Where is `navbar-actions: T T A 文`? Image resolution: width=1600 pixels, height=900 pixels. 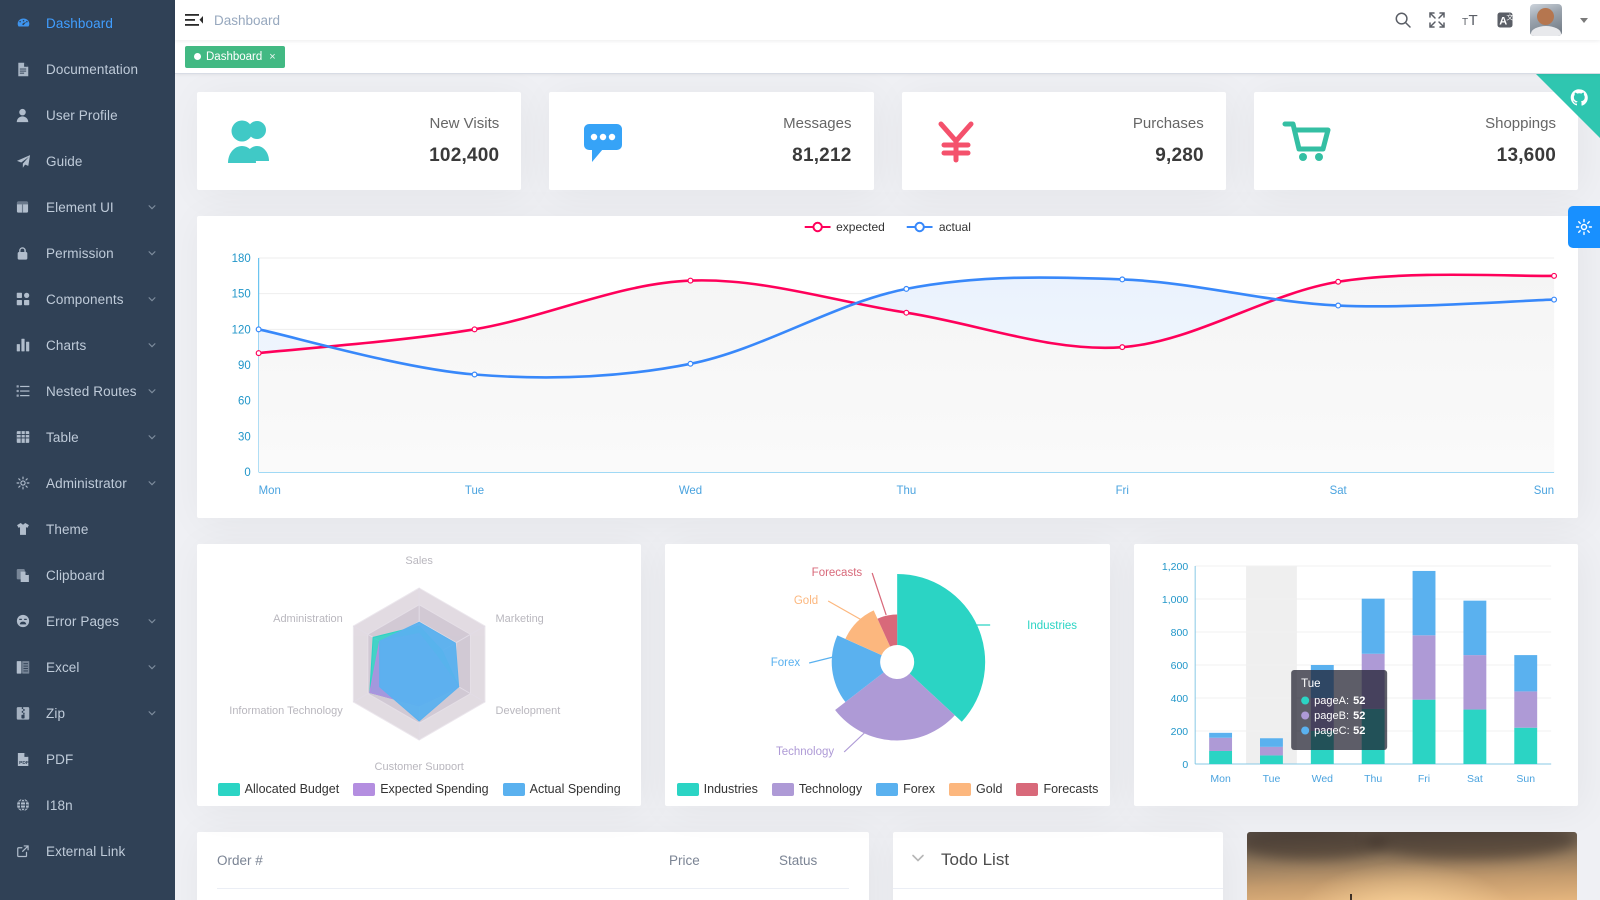
navbar-actions: T T A 文 is located at coordinates (1497, 20).